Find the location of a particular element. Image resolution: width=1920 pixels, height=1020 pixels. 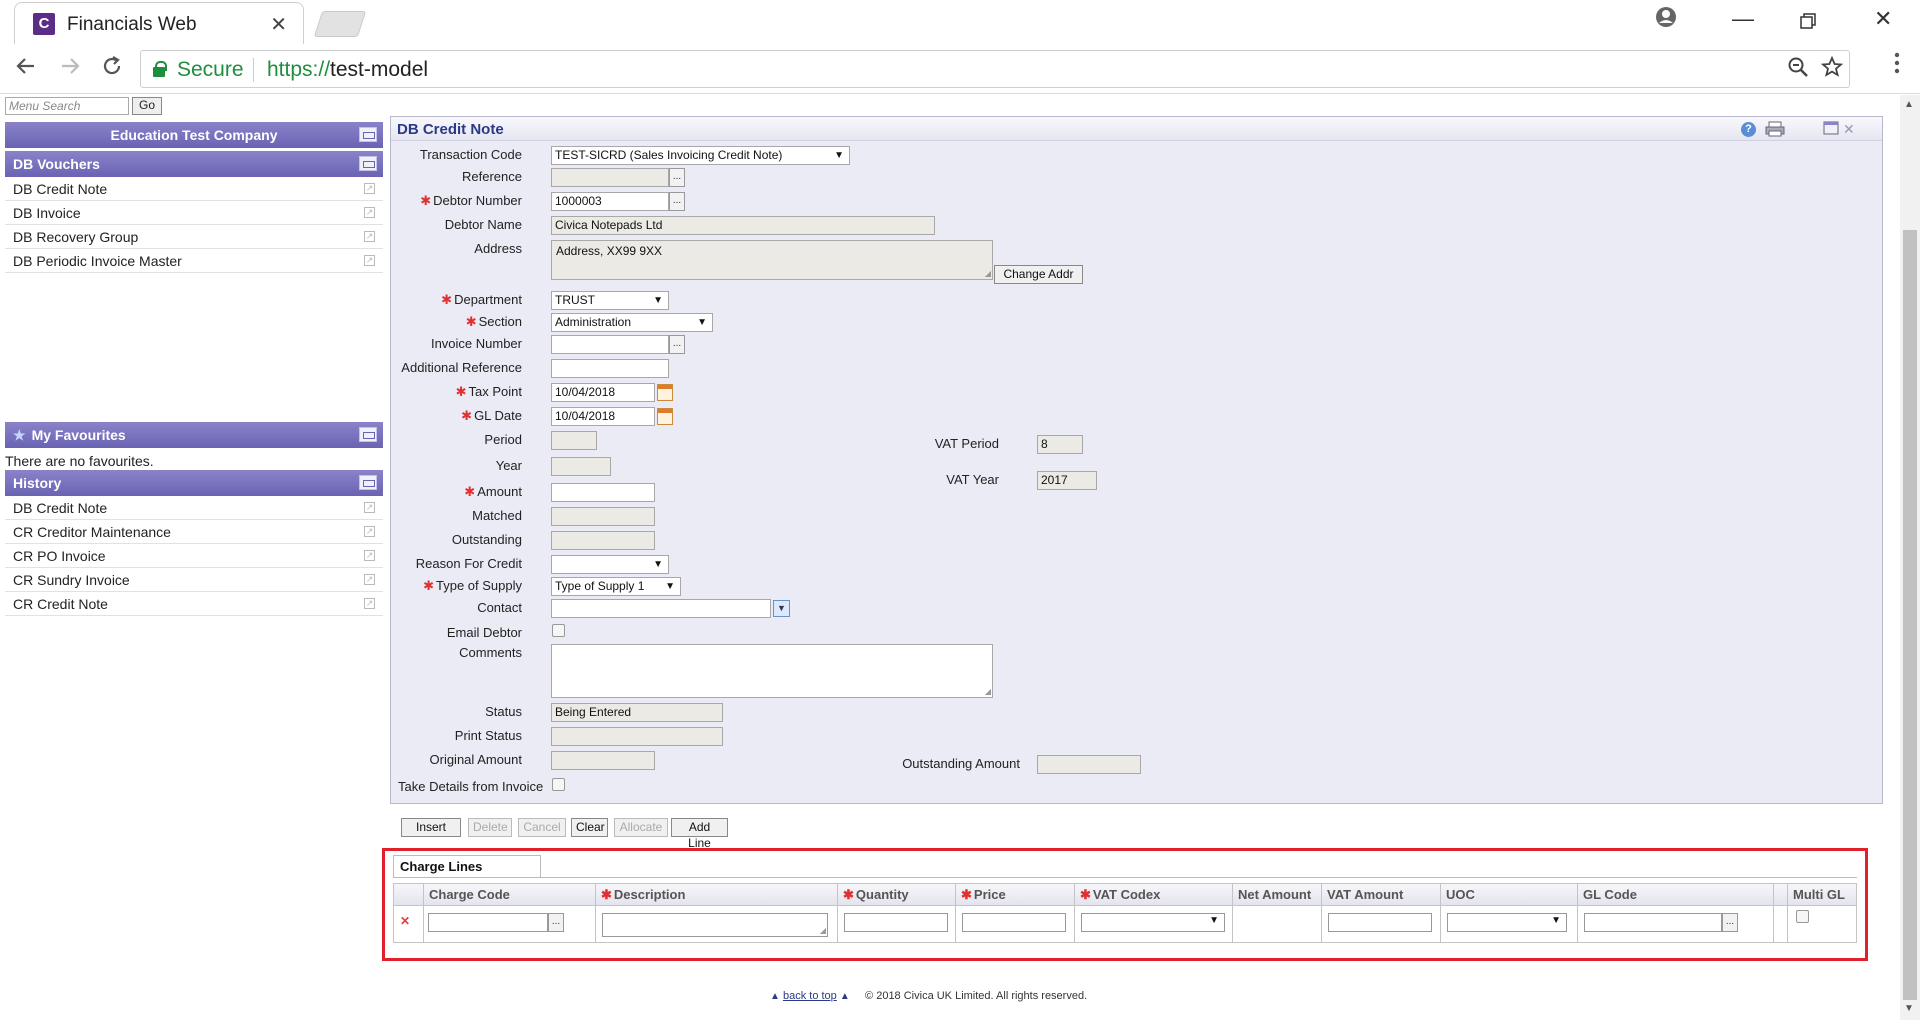

minimize-icon: — is located at coordinates (1743, 19).